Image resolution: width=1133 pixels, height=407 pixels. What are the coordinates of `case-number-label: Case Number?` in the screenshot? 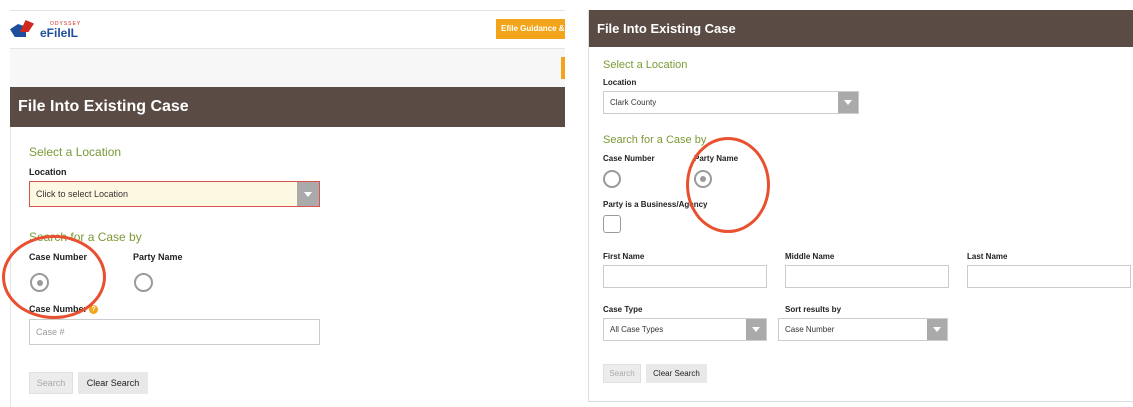 It's located at (64, 309).